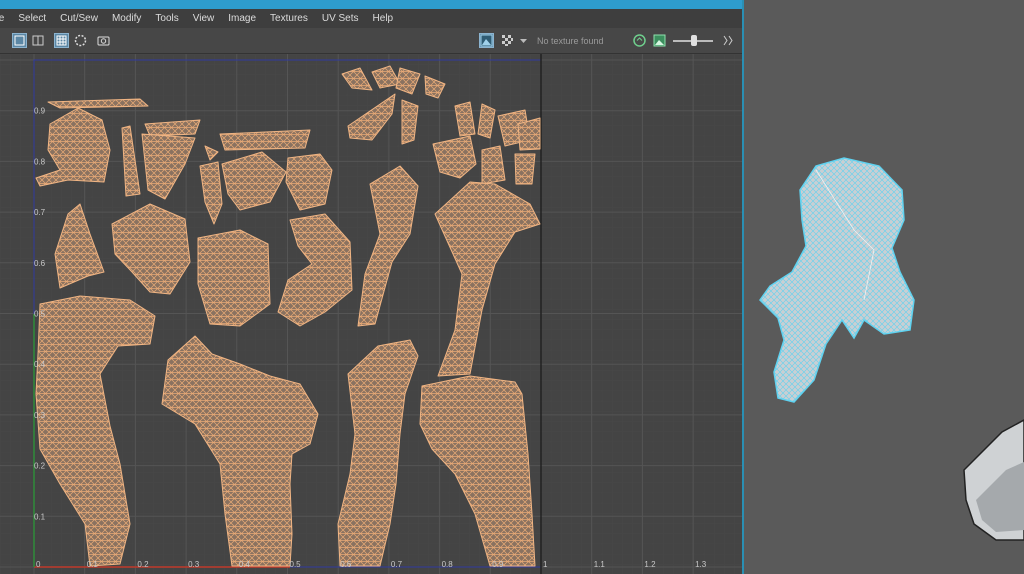 The width and height of the screenshot is (1024, 574). I want to click on uv-toolbar: No texture found, so click(371, 41).